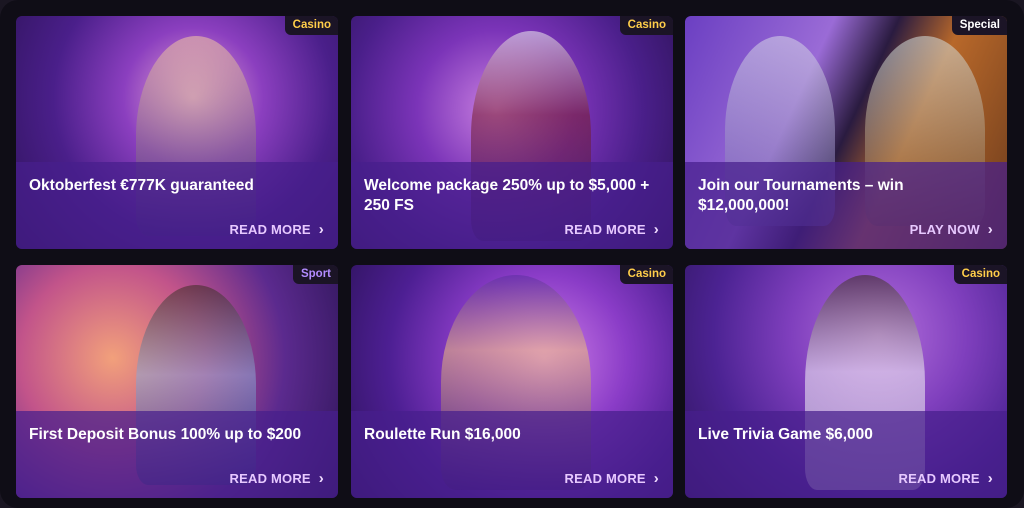  I want to click on promo-title: First Deposit Bonus 100% up to $200, so click(165, 434).